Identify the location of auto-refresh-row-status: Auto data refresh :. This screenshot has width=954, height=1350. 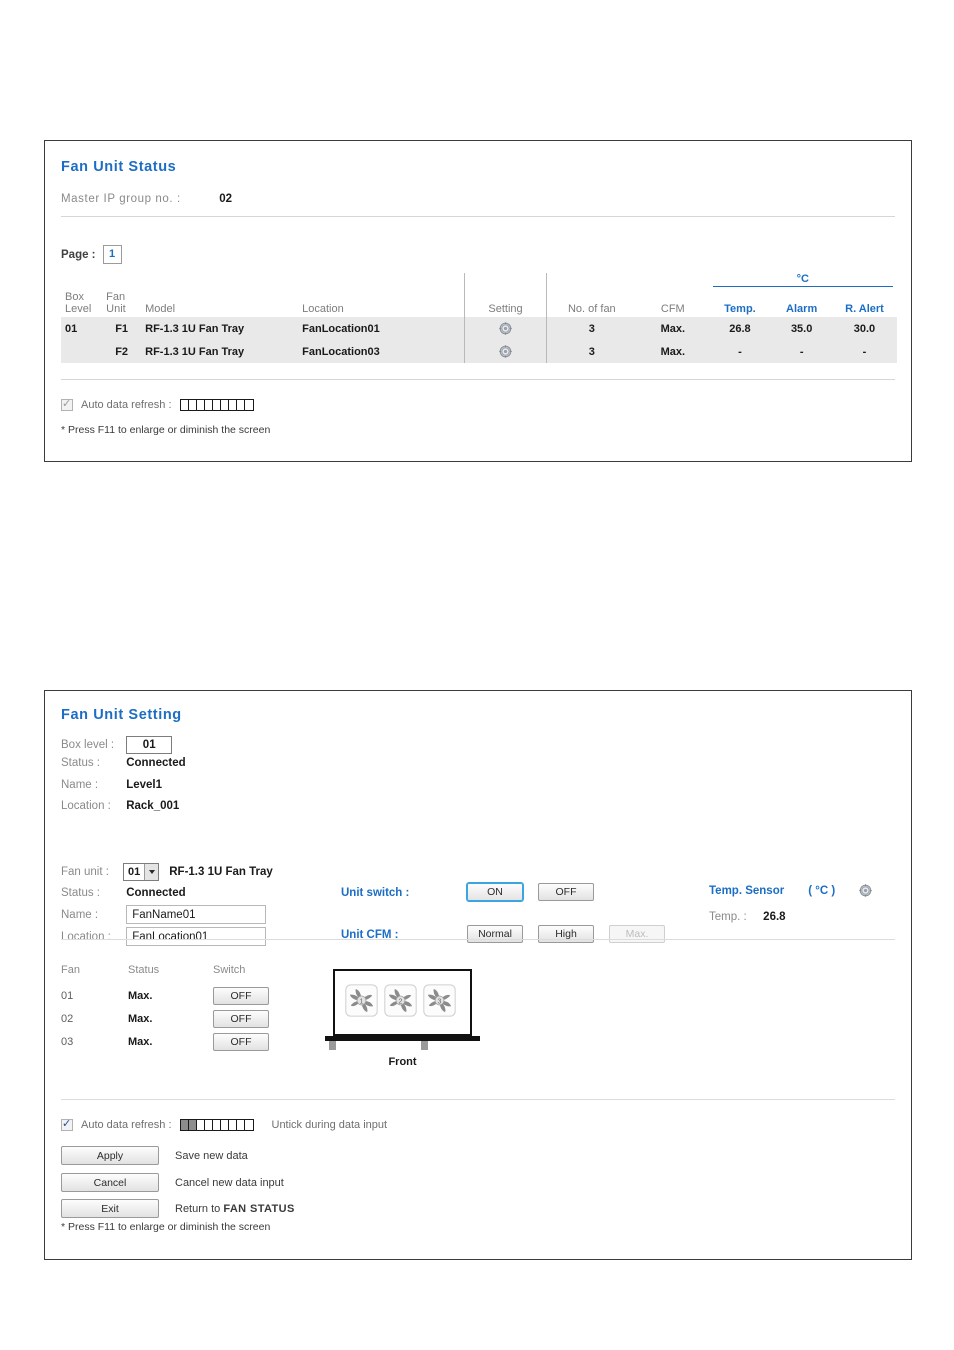
(157, 404).